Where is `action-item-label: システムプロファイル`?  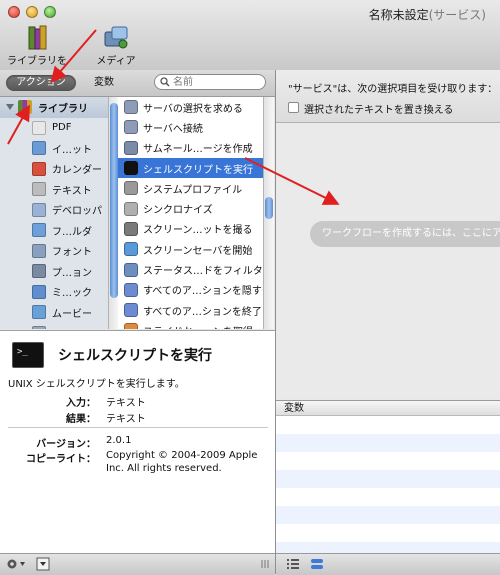
action-item-label: システムプロファイル is located at coordinates (193, 190).